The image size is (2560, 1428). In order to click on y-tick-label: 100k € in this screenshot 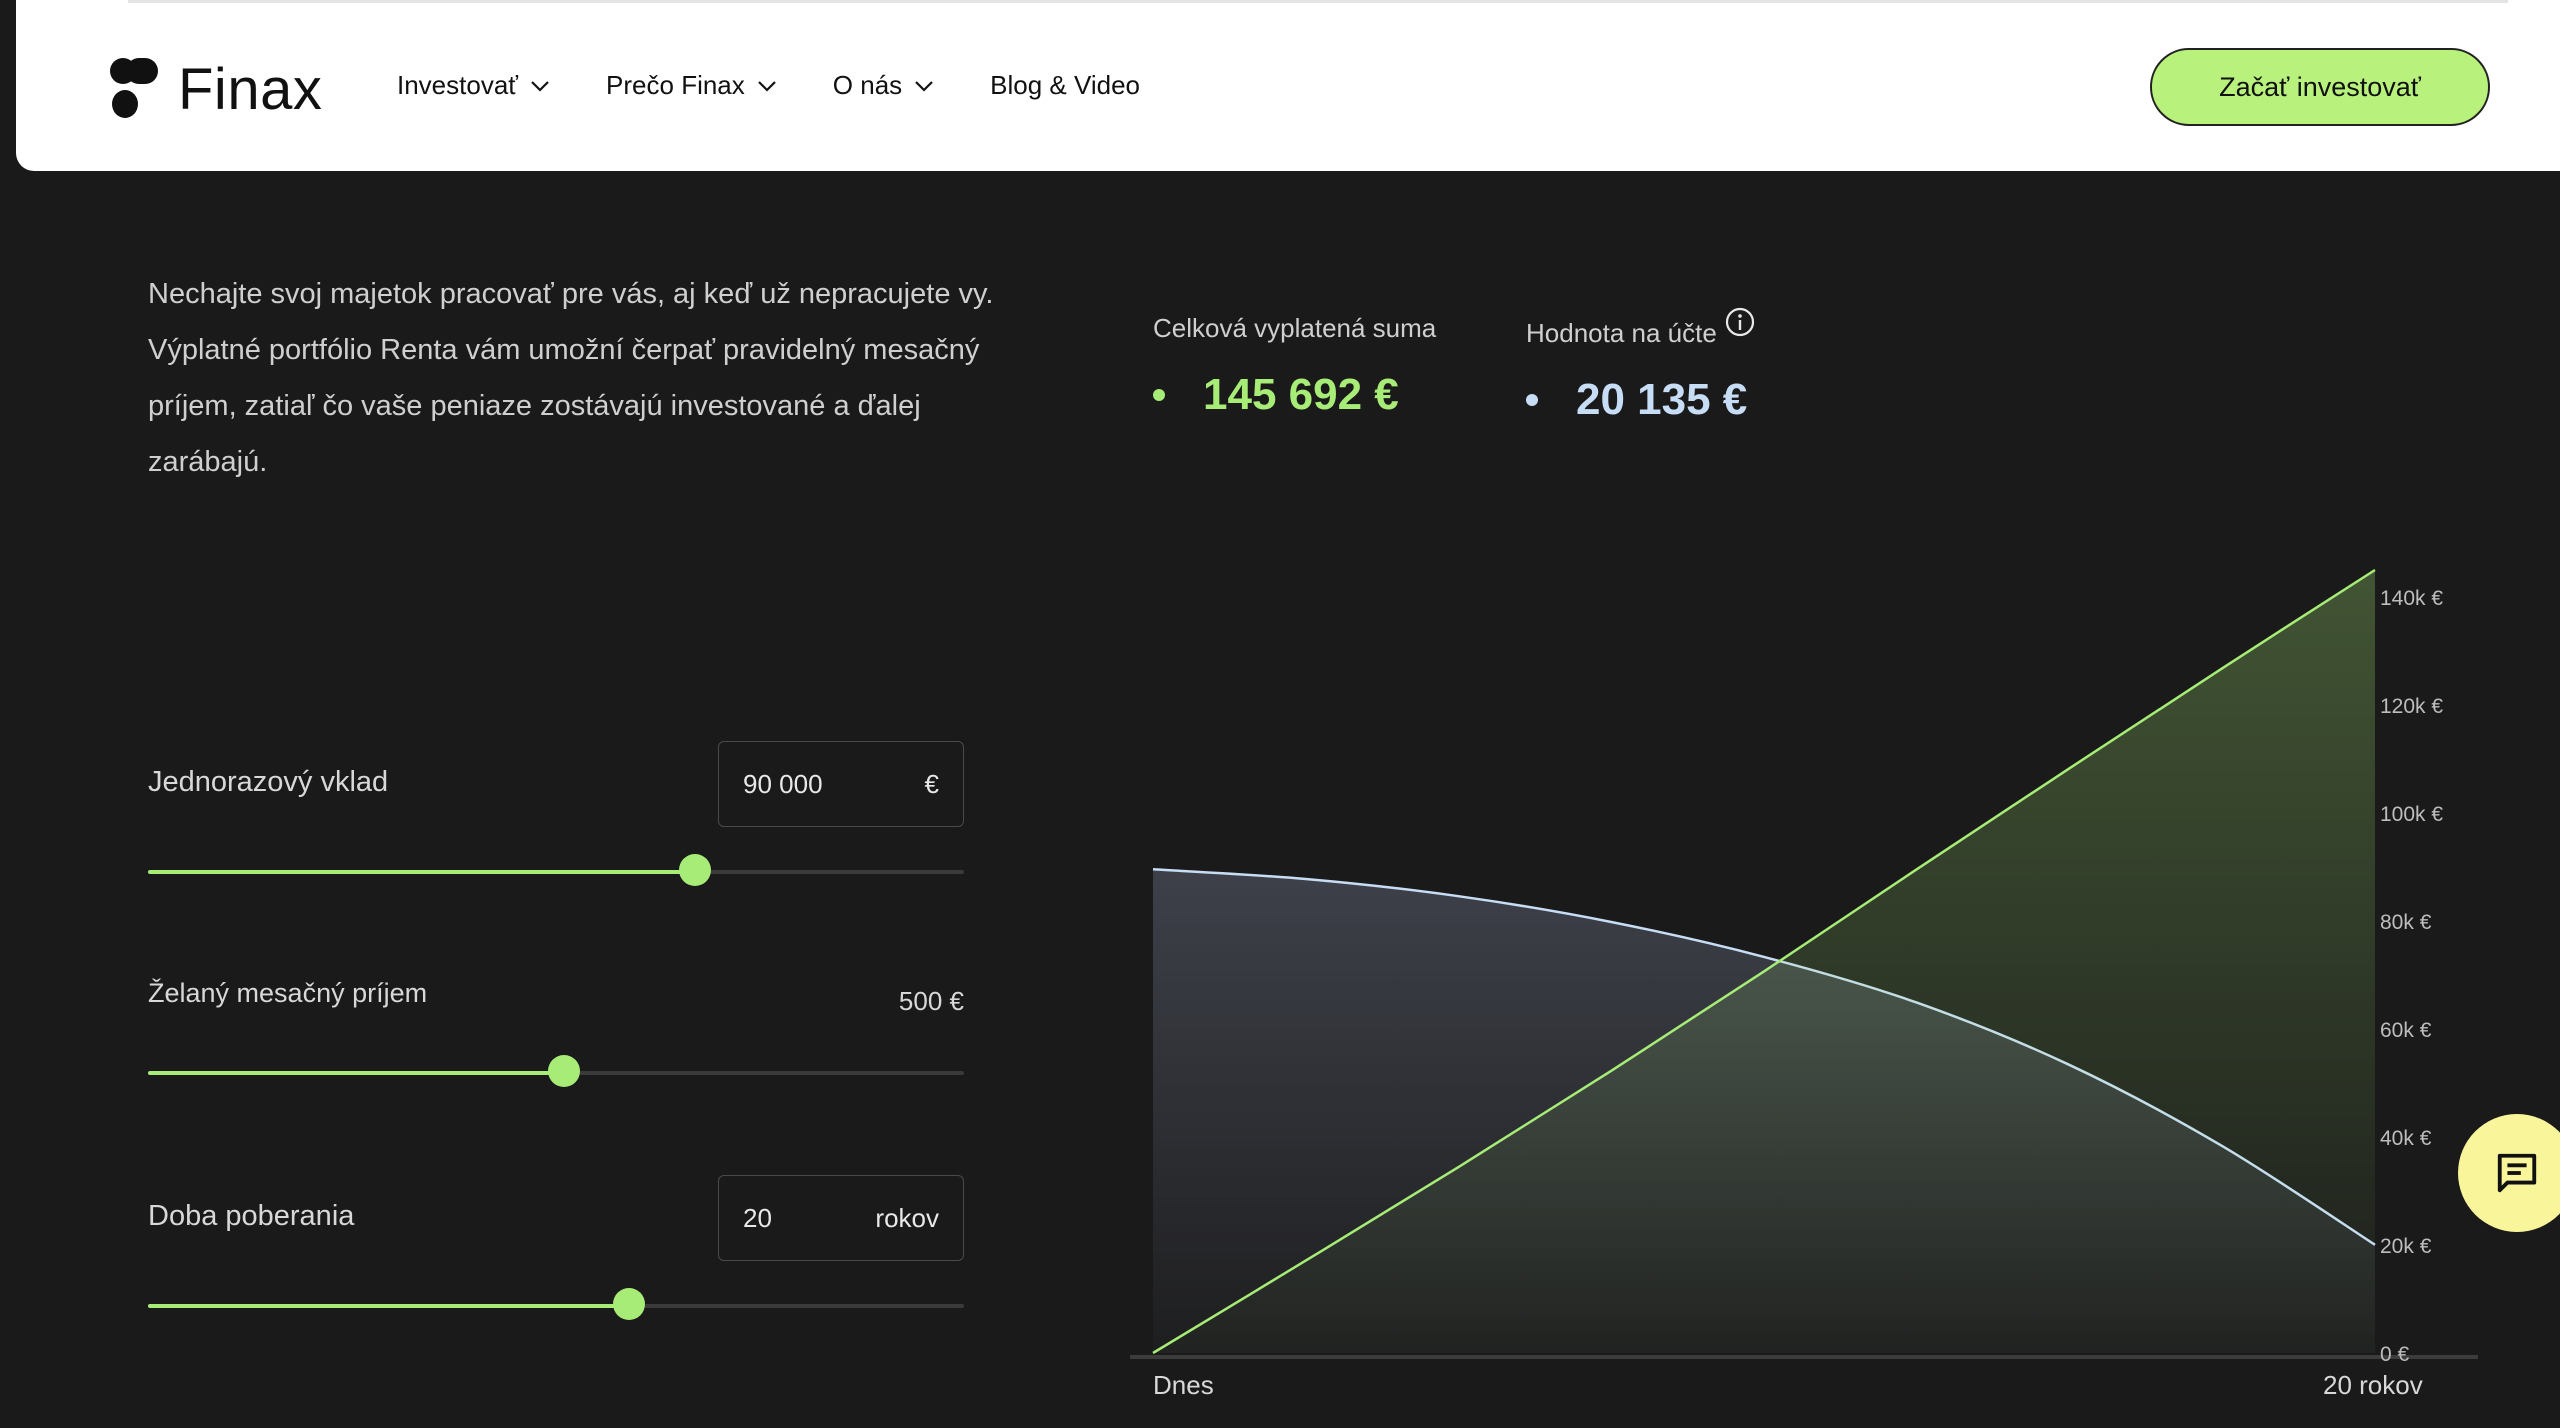, I will do `click(2411, 814)`.